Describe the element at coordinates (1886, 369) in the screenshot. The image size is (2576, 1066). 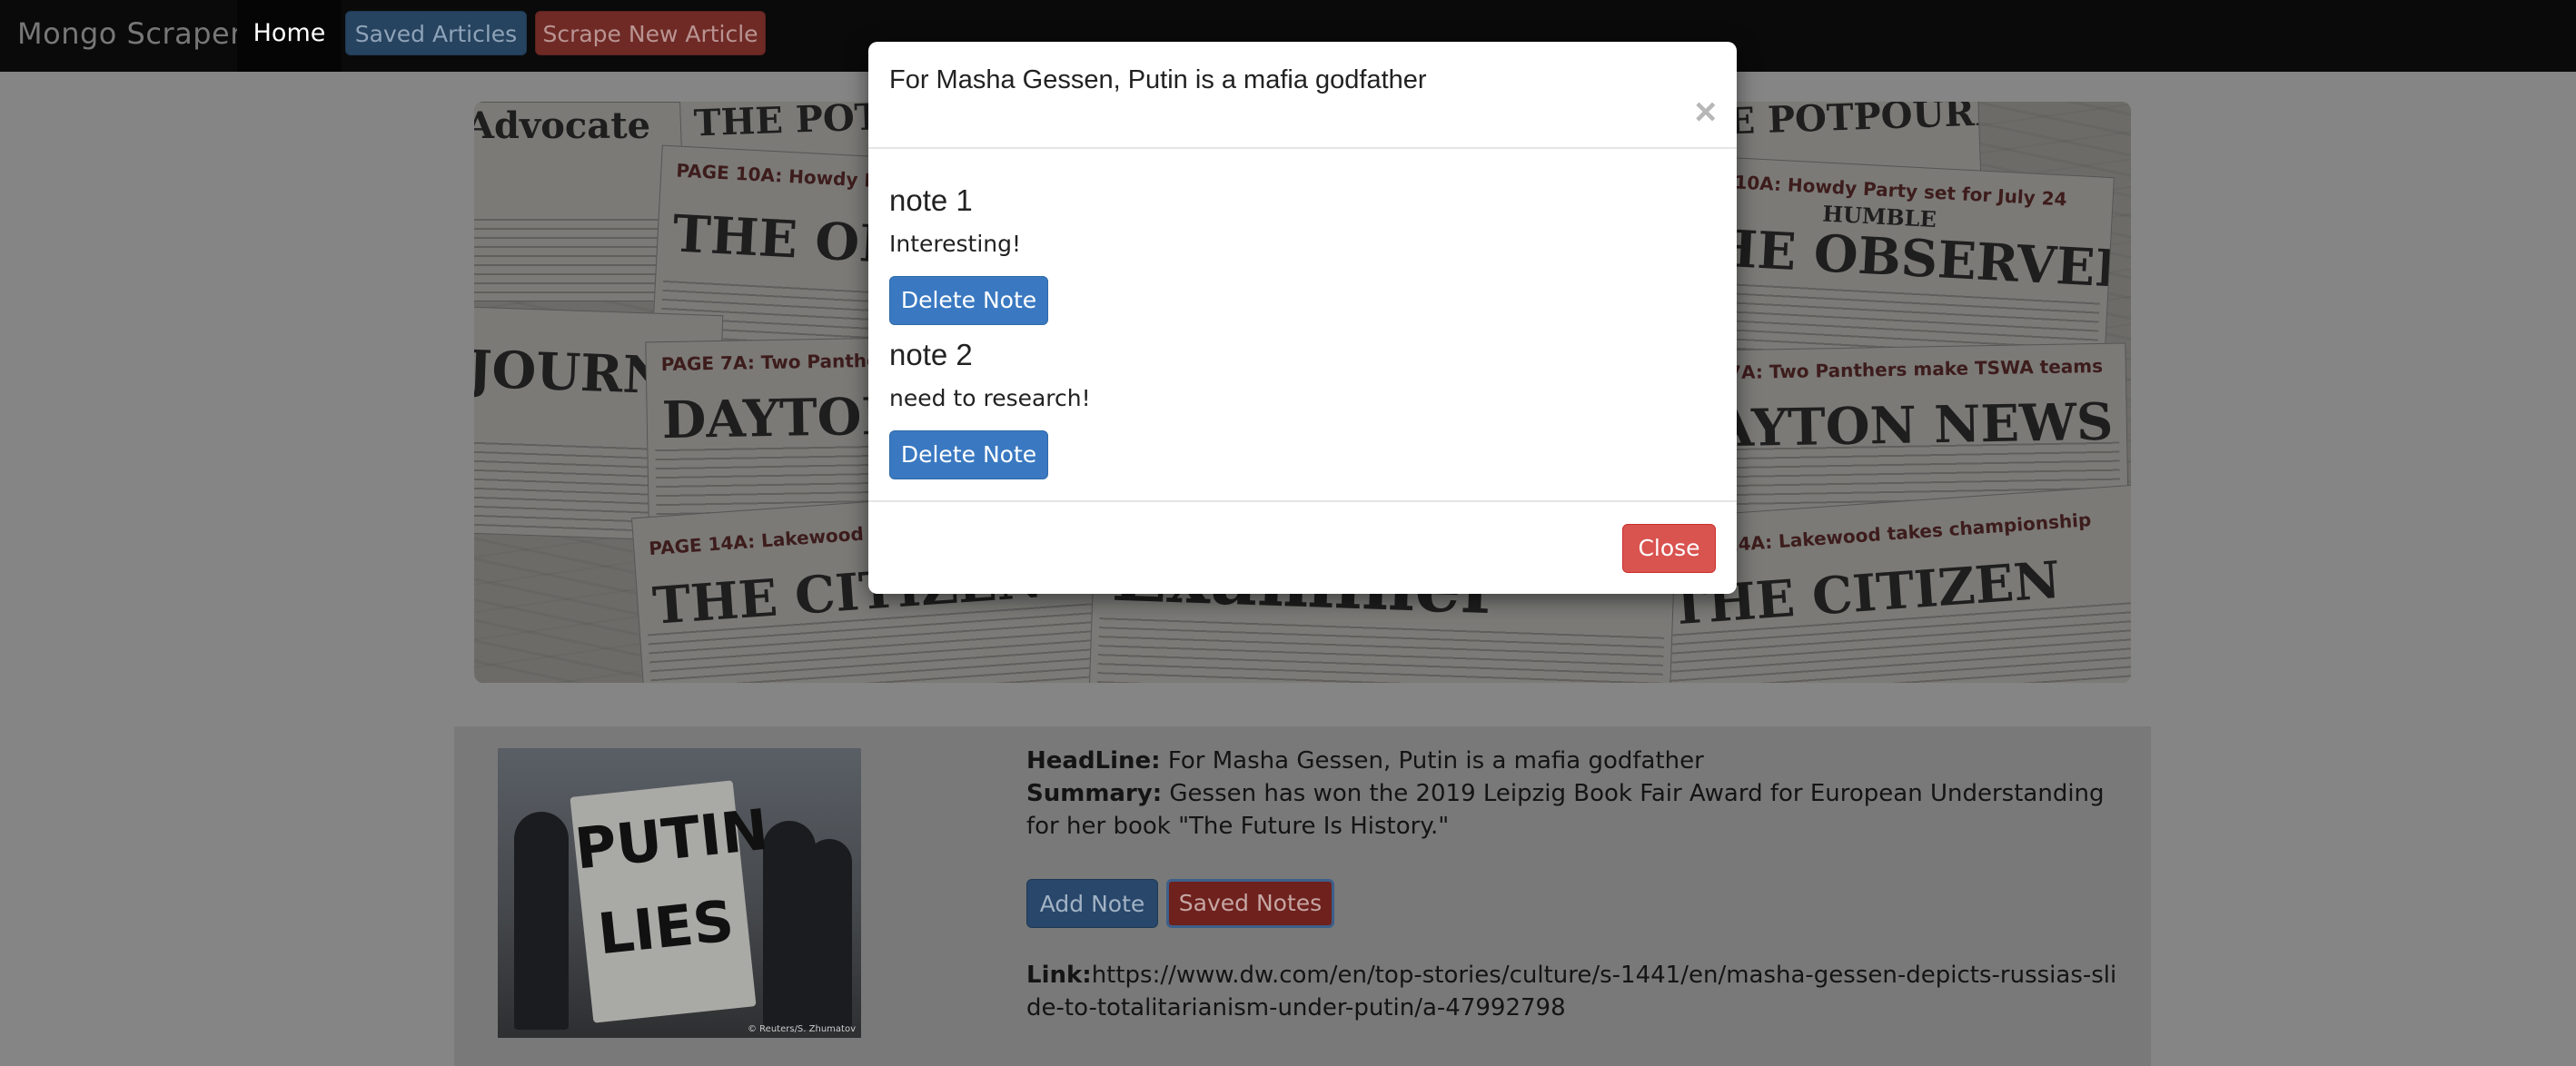
I see `newspaper-kicker: PAGE 7A: Two Panthers make TSWA teams` at that location.